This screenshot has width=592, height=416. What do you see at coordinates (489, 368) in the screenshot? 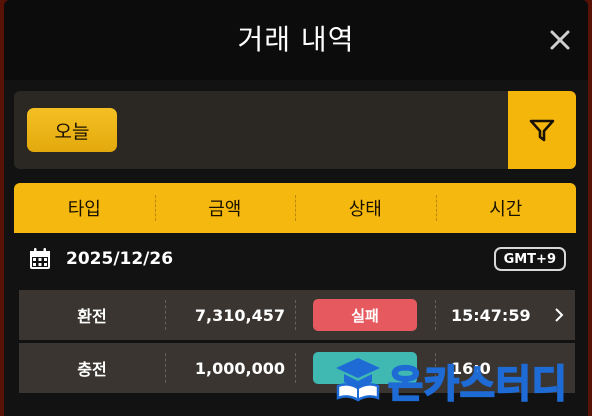
I see `row-time: 16:0` at bounding box center [489, 368].